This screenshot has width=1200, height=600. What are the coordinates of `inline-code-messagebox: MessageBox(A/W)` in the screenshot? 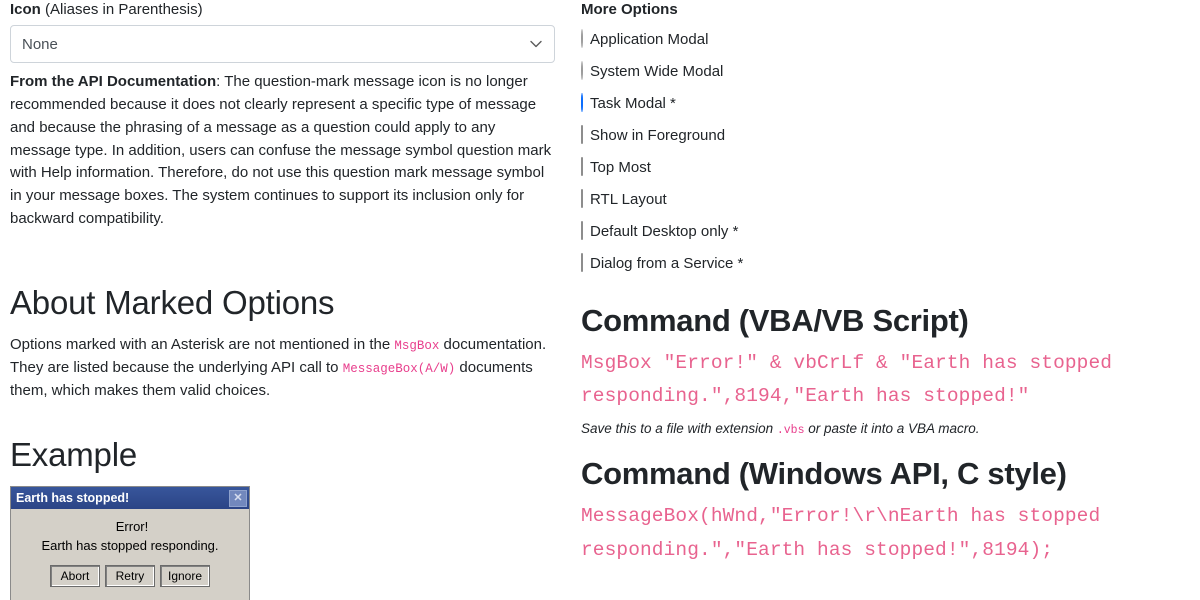 It's located at (399, 369).